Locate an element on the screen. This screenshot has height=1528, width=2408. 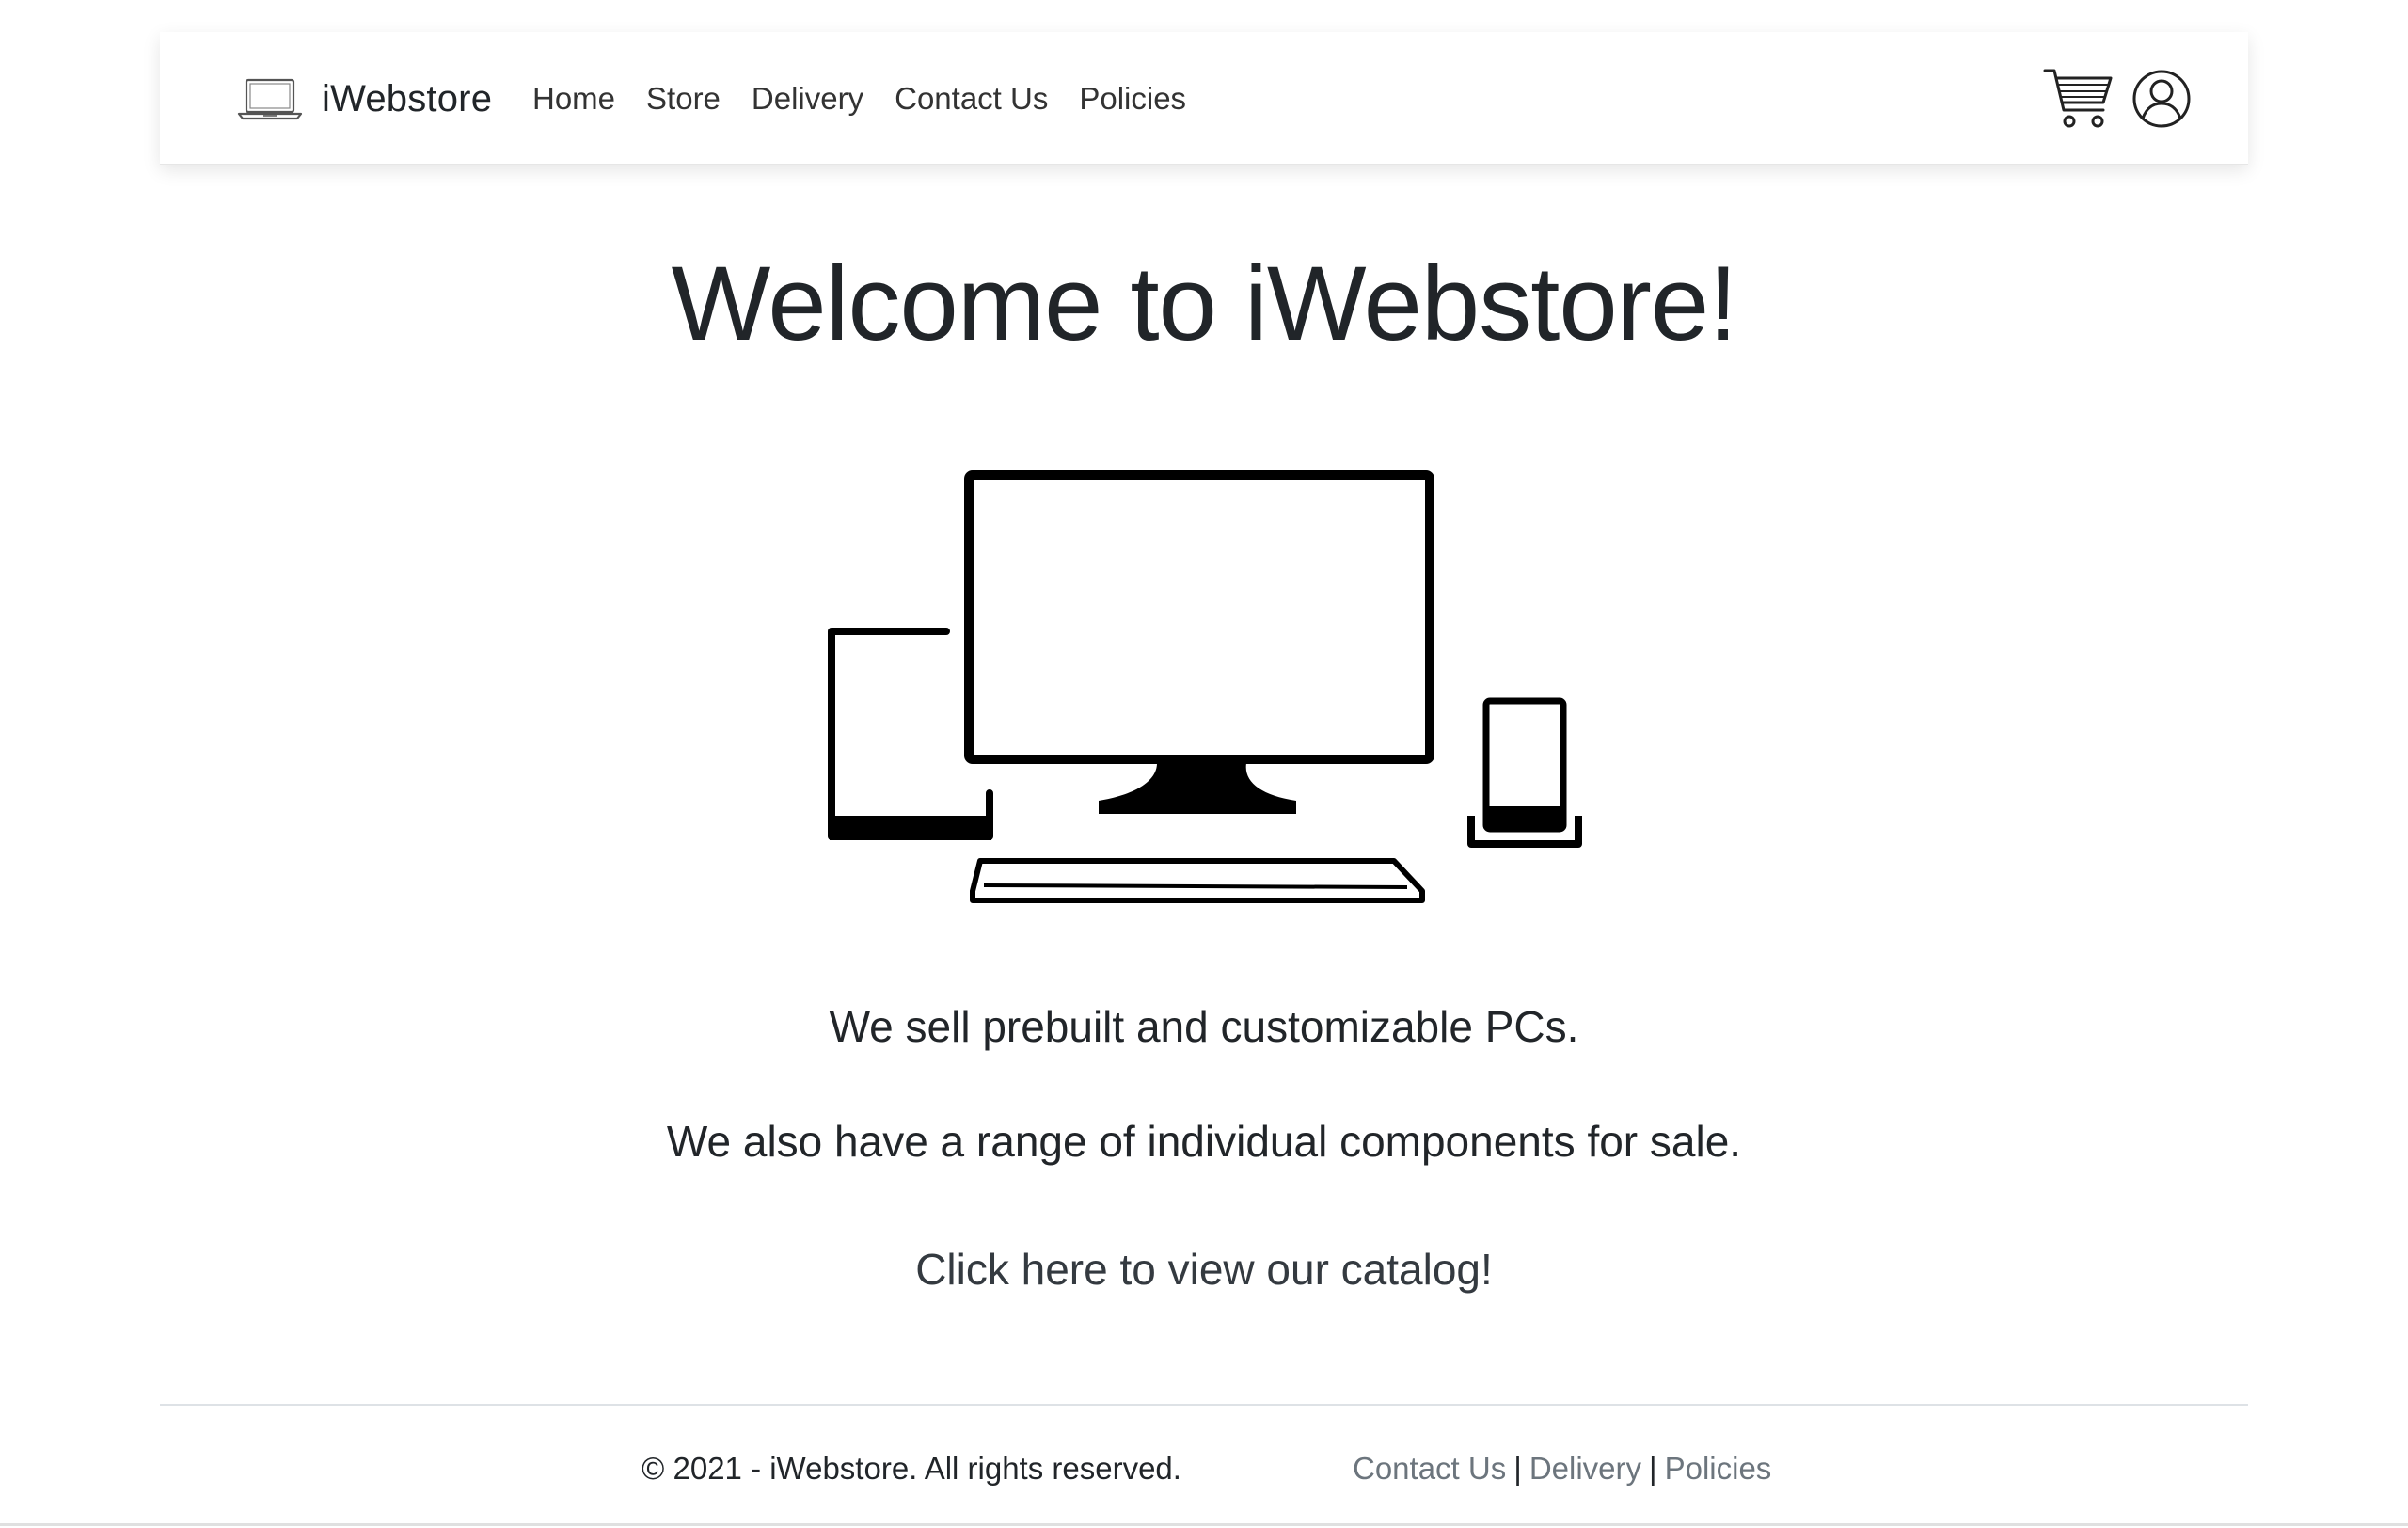
nav-store-link: Store is located at coordinates (684, 99).